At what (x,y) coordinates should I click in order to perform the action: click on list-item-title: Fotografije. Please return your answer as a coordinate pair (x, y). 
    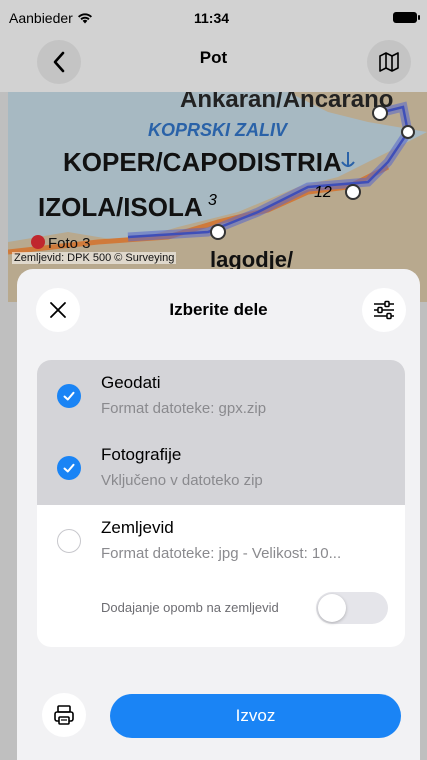
    Looking at the image, I should click on (141, 454).